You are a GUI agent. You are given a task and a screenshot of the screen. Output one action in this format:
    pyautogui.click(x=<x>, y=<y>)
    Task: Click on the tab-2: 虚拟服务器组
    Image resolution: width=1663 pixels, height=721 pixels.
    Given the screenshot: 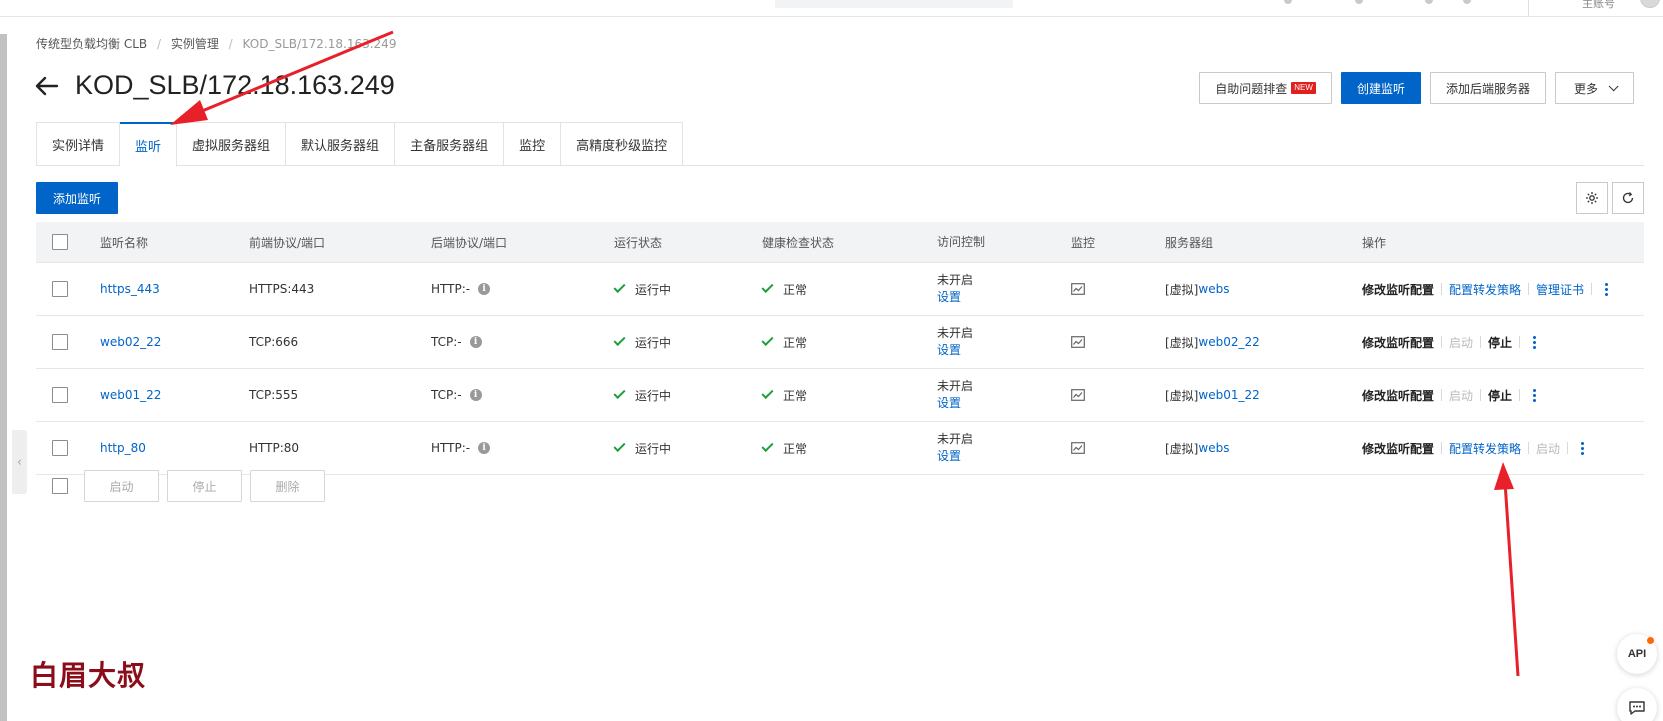 What is the action you would take?
    pyautogui.click(x=232, y=144)
    